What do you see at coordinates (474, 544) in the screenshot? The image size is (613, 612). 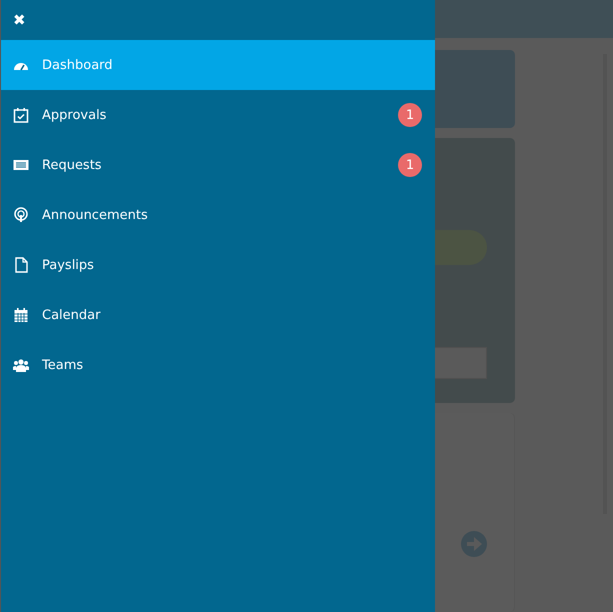 I see `arrow-right-icon` at bounding box center [474, 544].